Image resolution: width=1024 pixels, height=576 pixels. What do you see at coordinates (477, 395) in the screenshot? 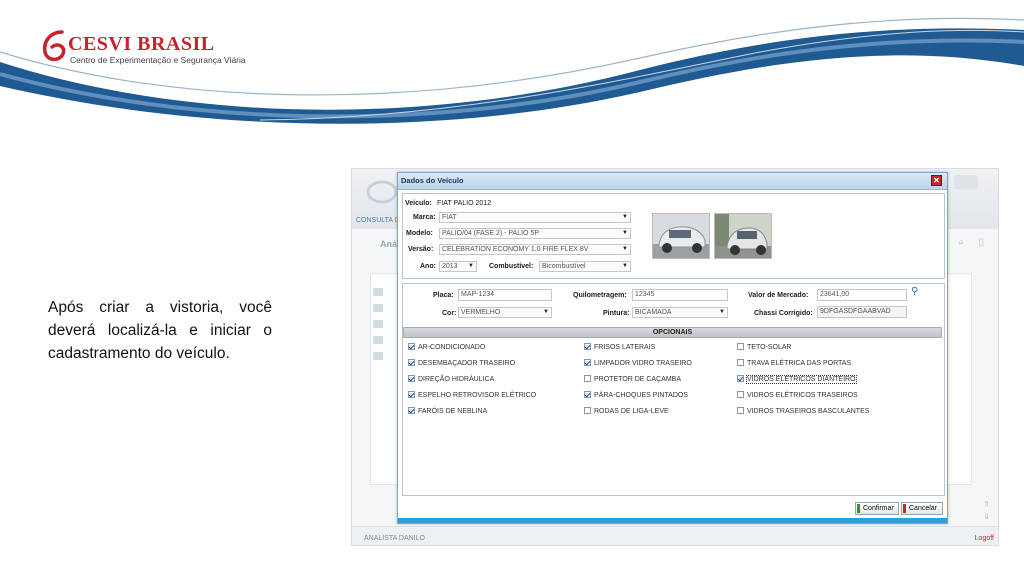
I see `opcional-label: ESPELHO RETROVISOR ELÉTRICO` at bounding box center [477, 395].